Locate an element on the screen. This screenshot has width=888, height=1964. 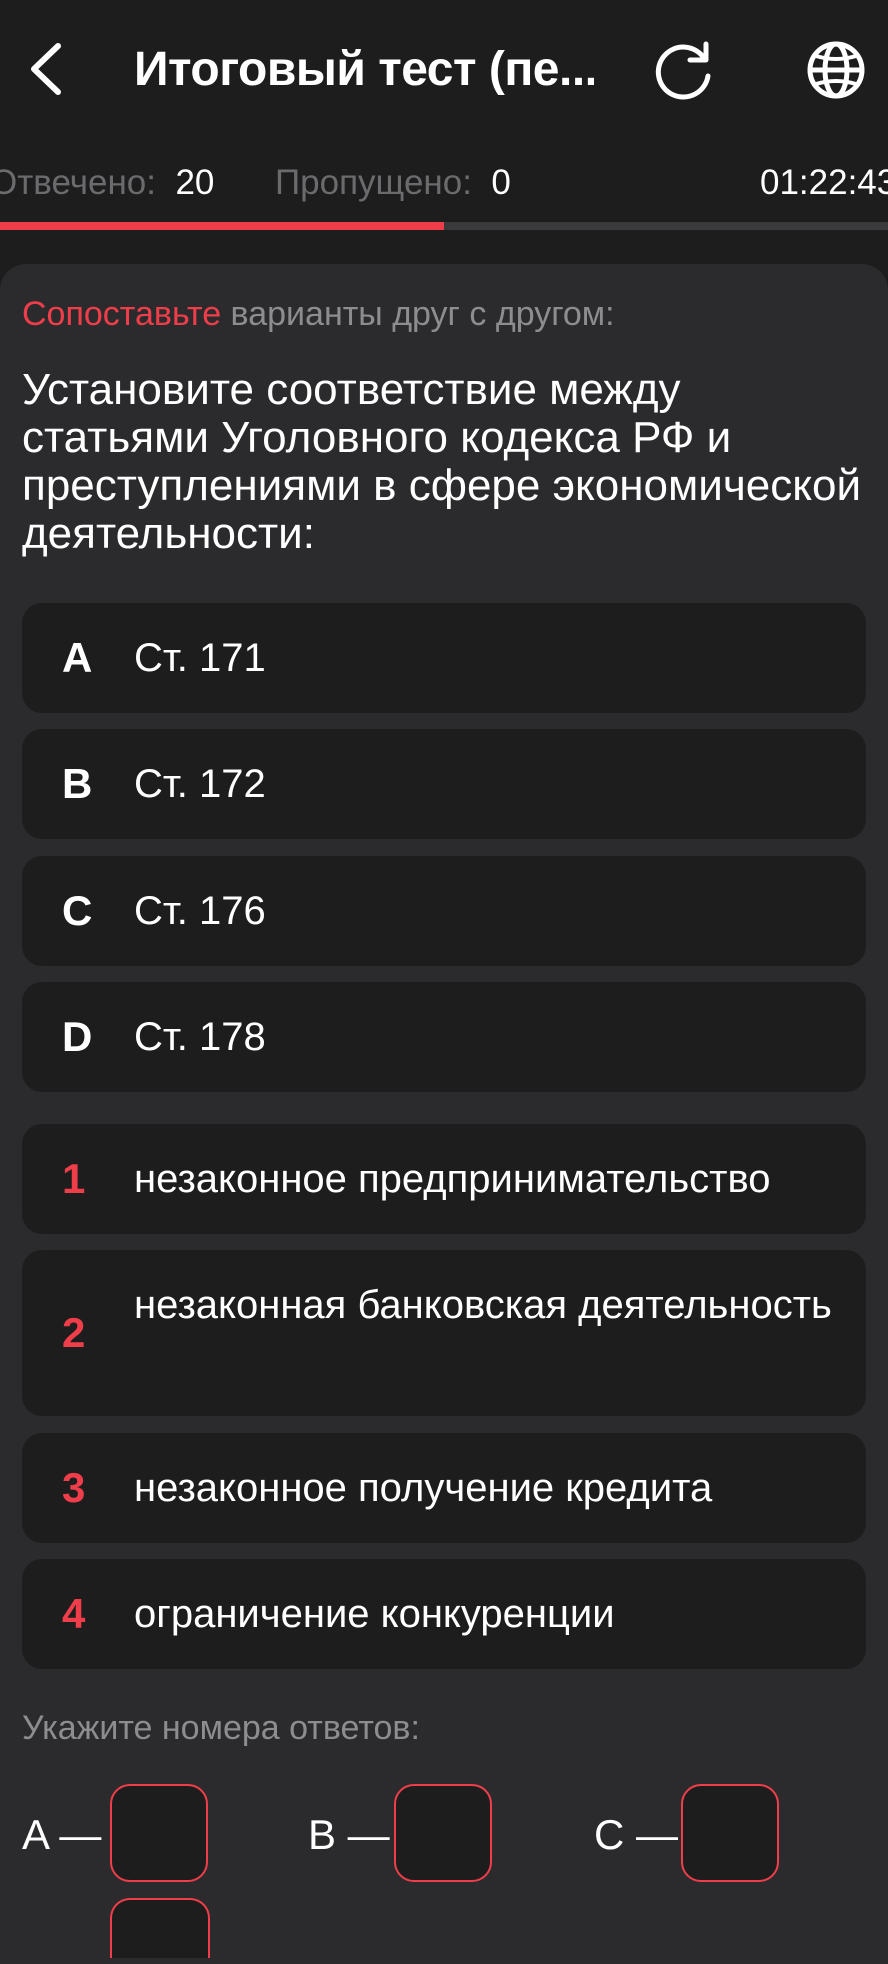
answer-a: A — is located at coordinates (117, 1836).